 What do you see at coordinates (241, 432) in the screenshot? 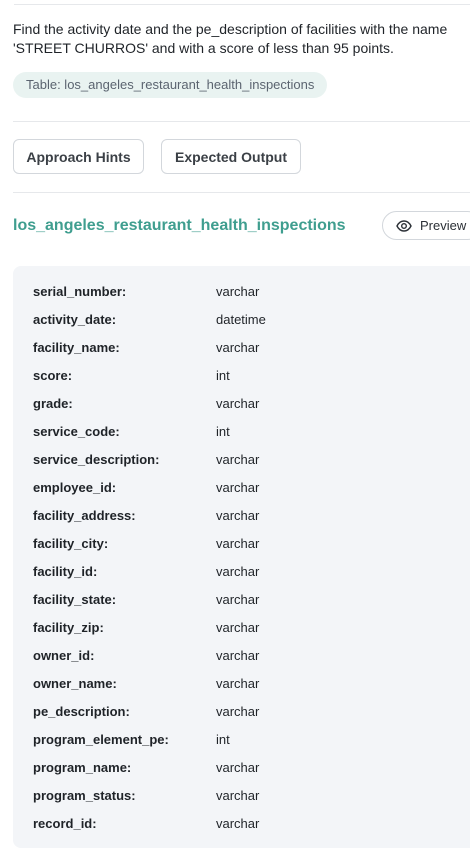
I see `schema-row: service_code: int` at bounding box center [241, 432].